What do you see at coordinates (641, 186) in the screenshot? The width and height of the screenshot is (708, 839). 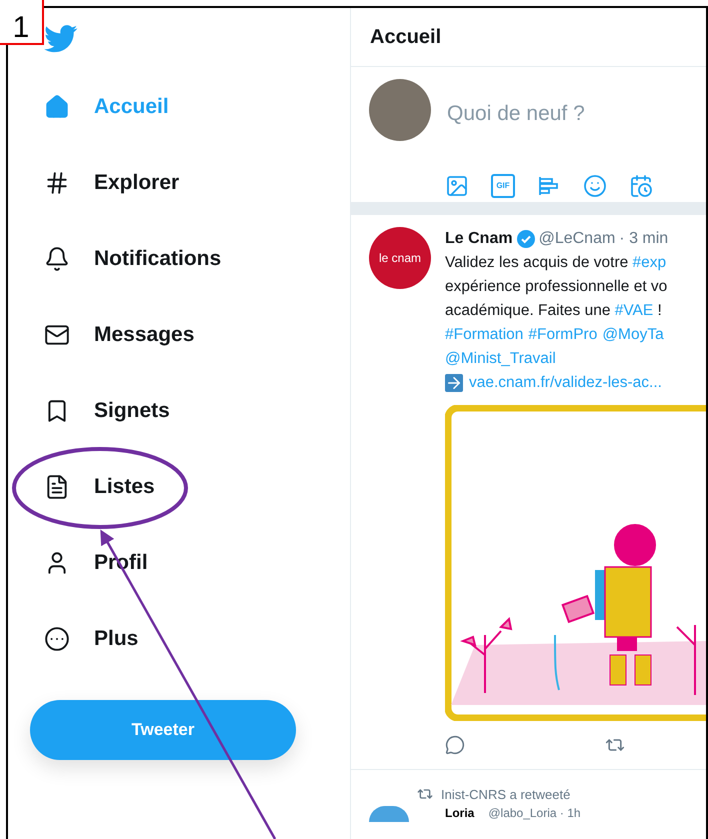 I see `calendar-clock-icon` at bounding box center [641, 186].